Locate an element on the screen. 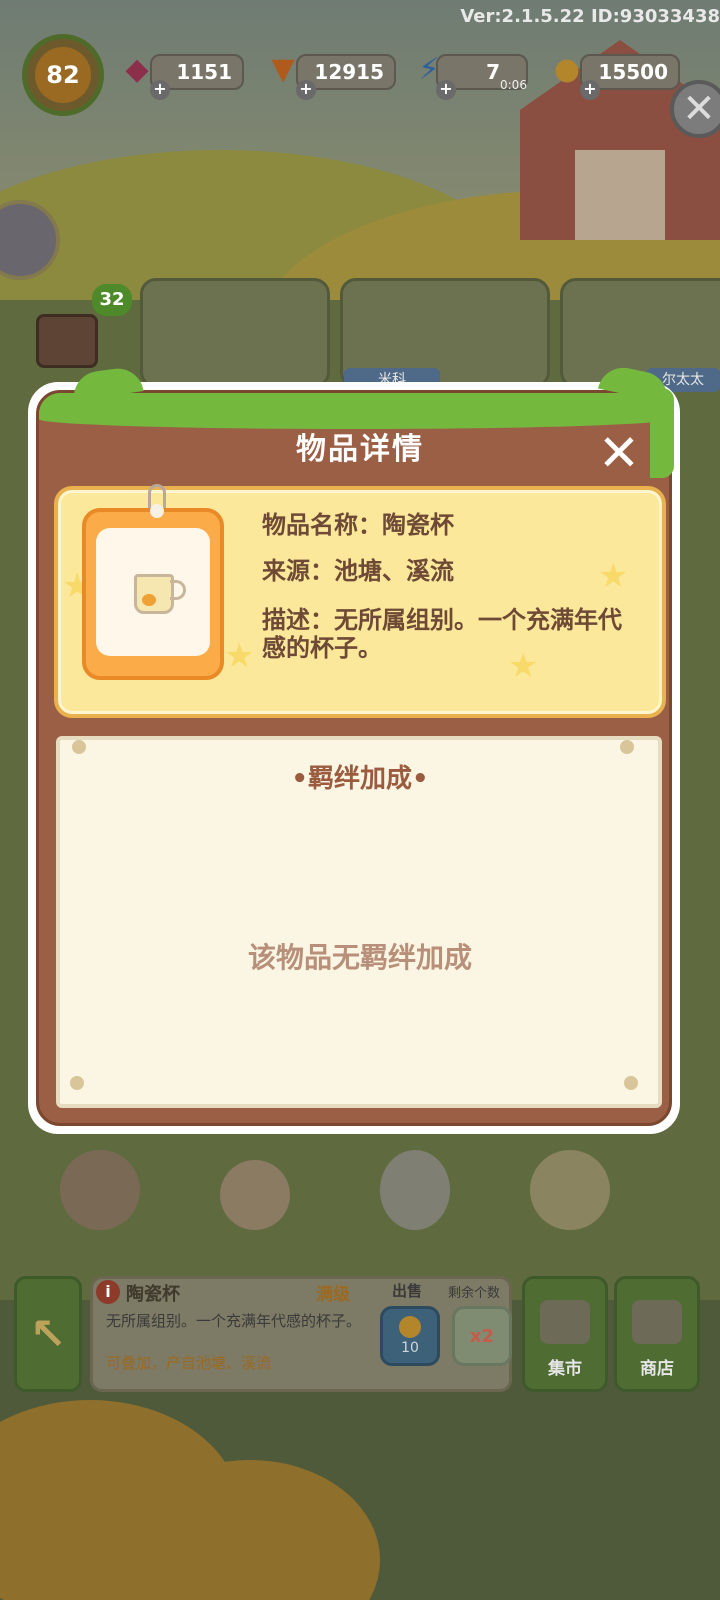 This screenshot has width=720, height=1600. grass-decoration is located at coordinates (332, 404).